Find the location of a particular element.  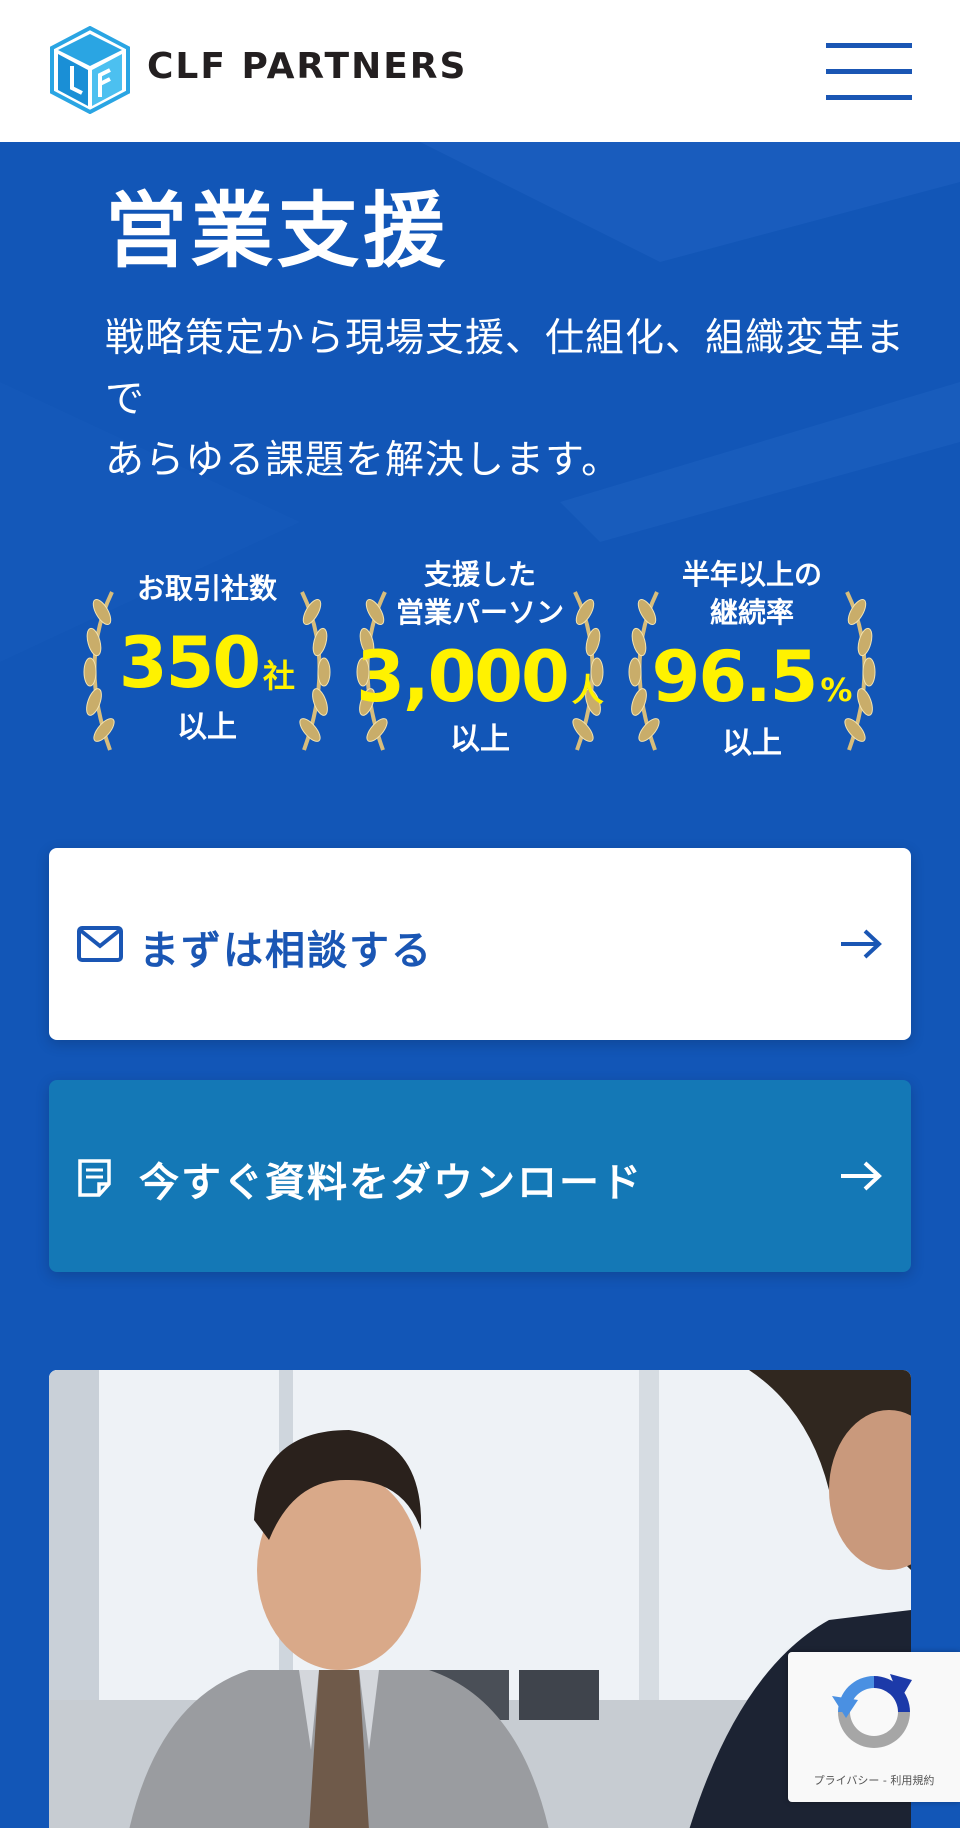

download-button-label: 今すぐ資料をダウンロード is located at coordinates (391, 1183).